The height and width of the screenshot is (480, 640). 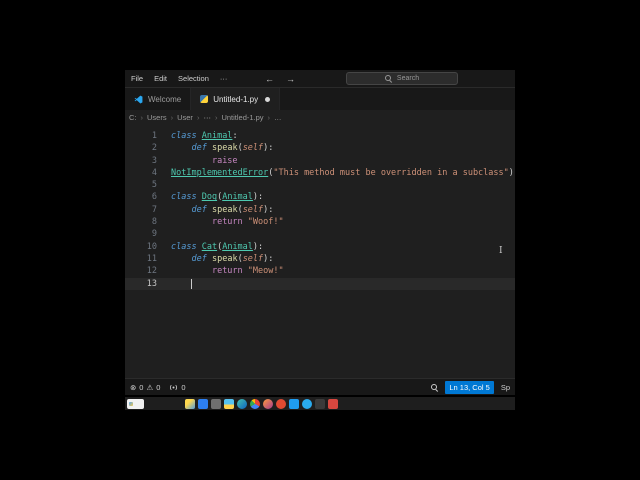 What do you see at coordinates (320, 386) in the screenshot?
I see `status-bar: ⊗ 0 ⚠ 0 0 Ln 13, Col 5 Sp` at bounding box center [320, 386].